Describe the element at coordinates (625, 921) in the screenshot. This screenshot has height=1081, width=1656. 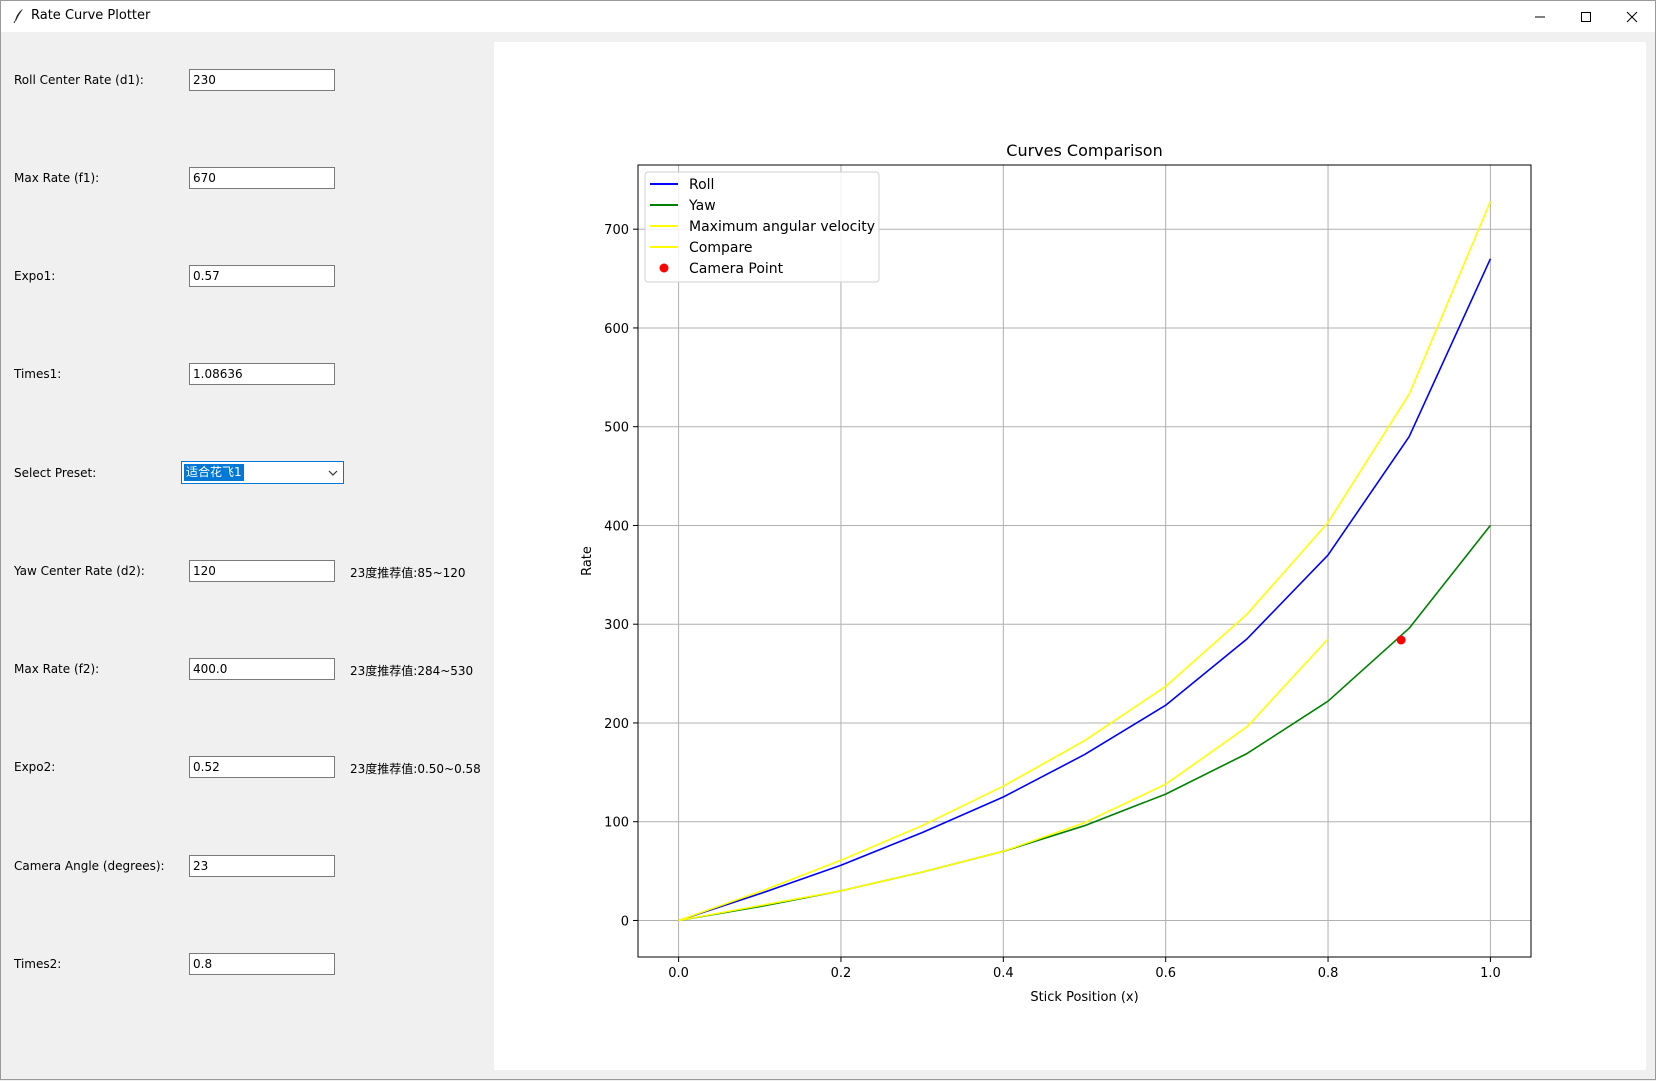
I see `y-tick-label: 0` at that location.